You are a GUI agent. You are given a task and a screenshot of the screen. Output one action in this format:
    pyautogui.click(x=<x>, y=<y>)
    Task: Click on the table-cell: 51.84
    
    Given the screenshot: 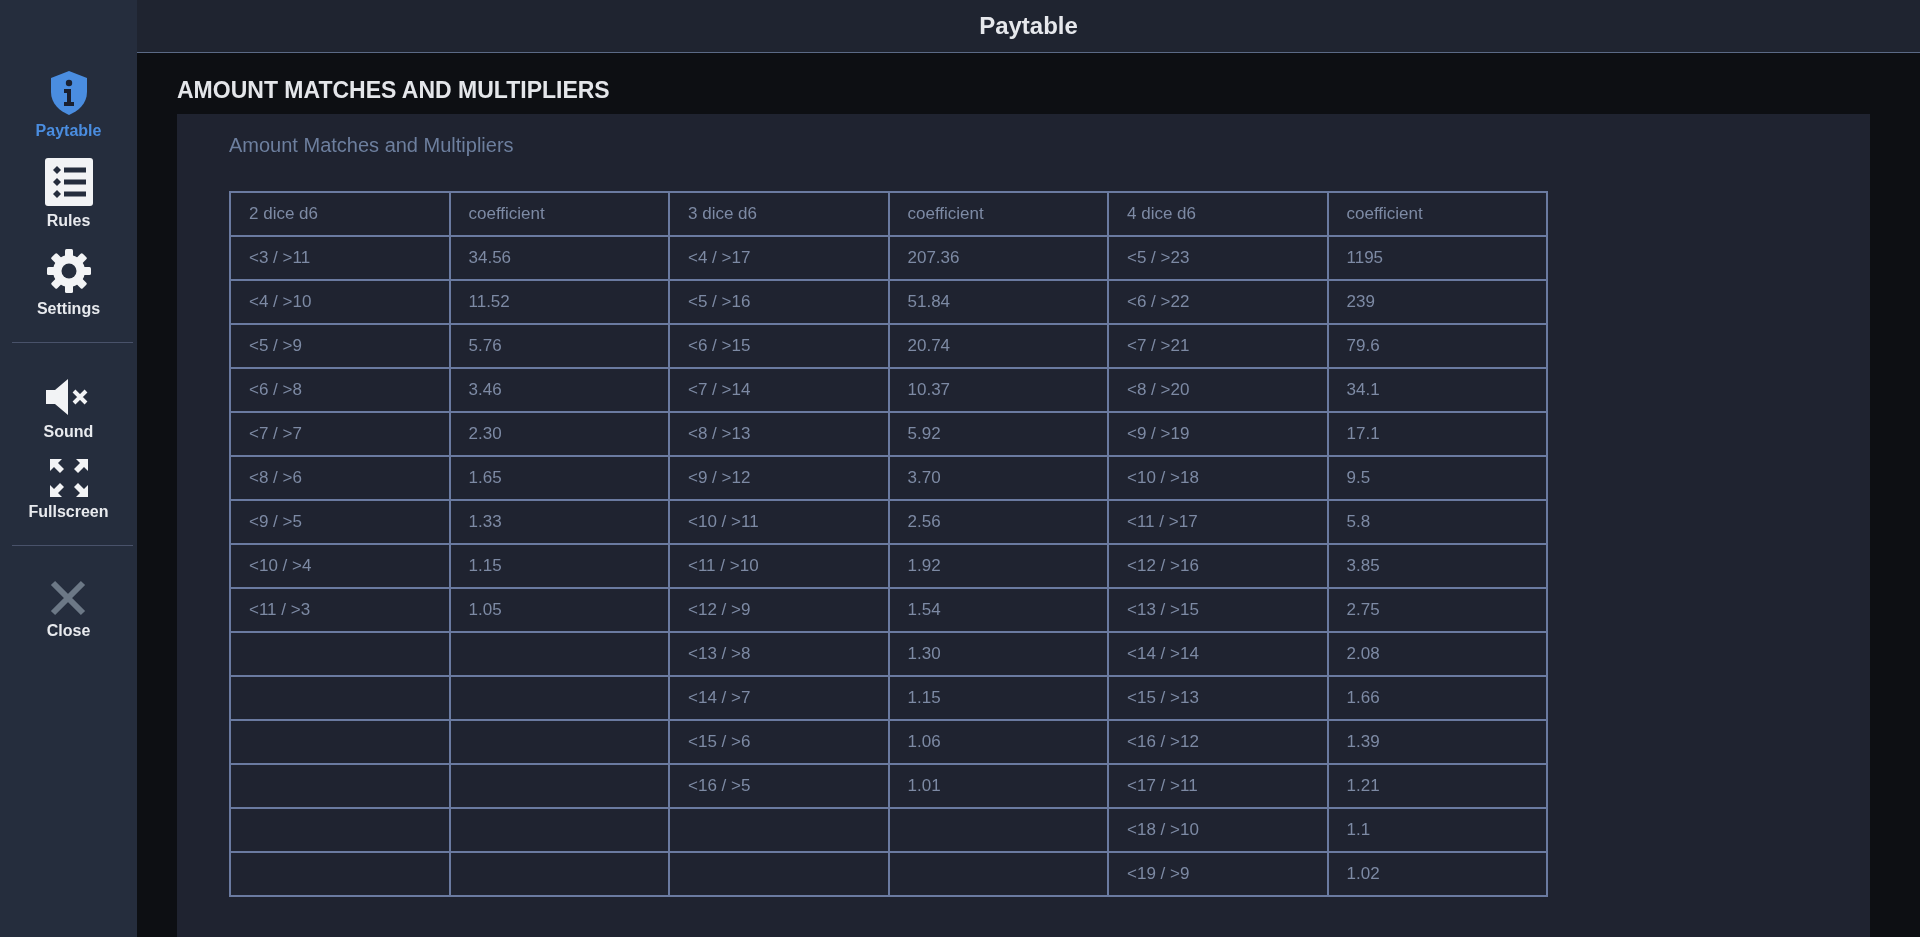 What is the action you would take?
    pyautogui.click(x=998, y=302)
    